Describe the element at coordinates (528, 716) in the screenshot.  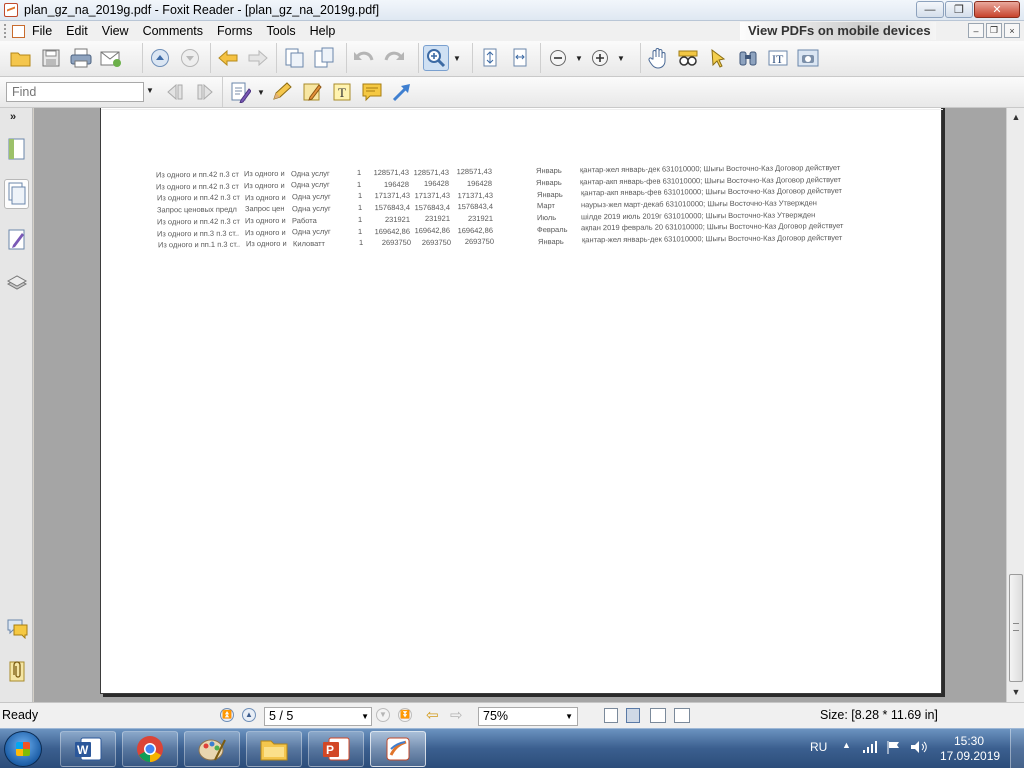
I see `zoom-level-field: 75% ▼` at that location.